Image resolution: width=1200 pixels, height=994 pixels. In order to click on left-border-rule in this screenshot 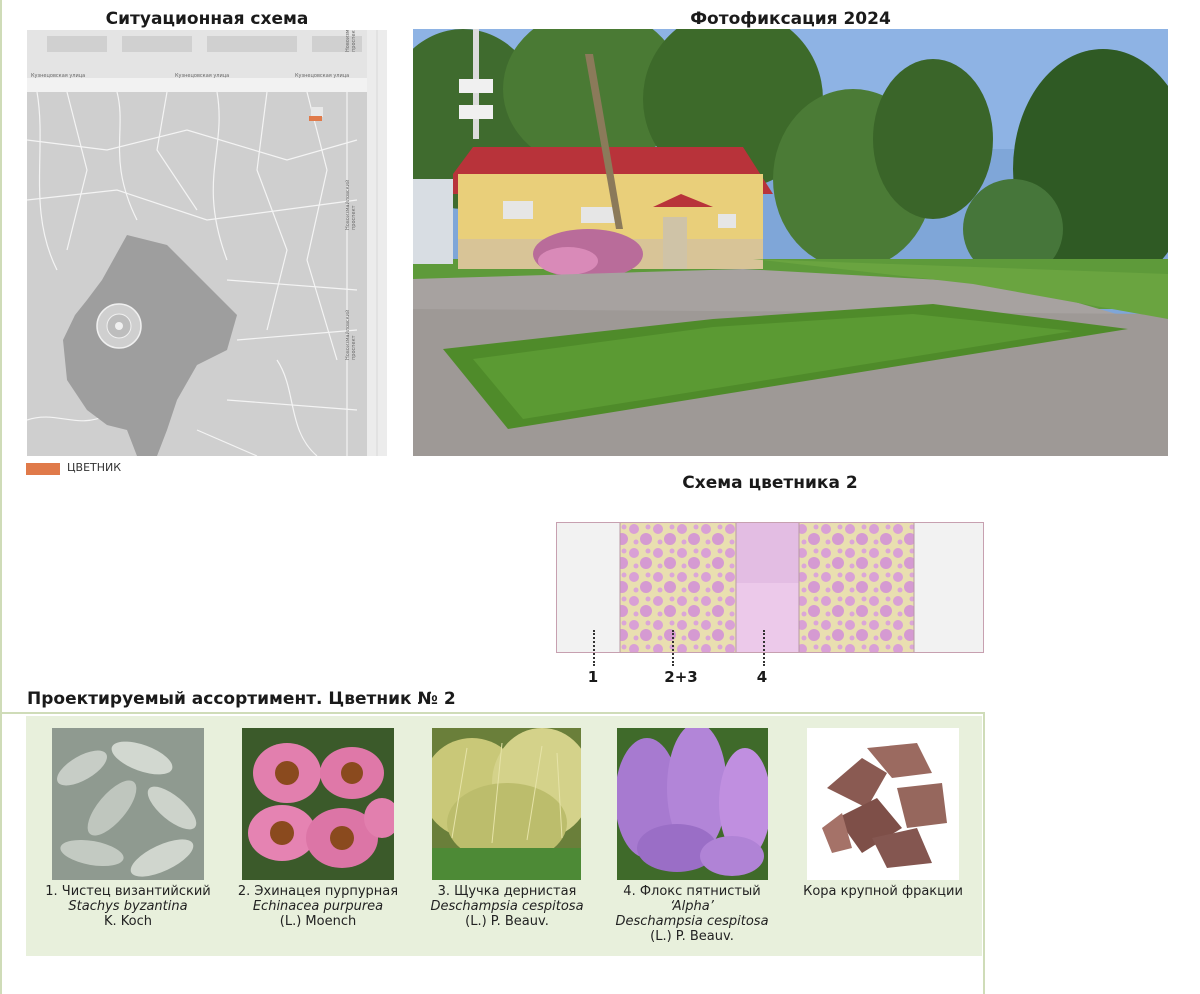, I will do `click(1, 497)`.